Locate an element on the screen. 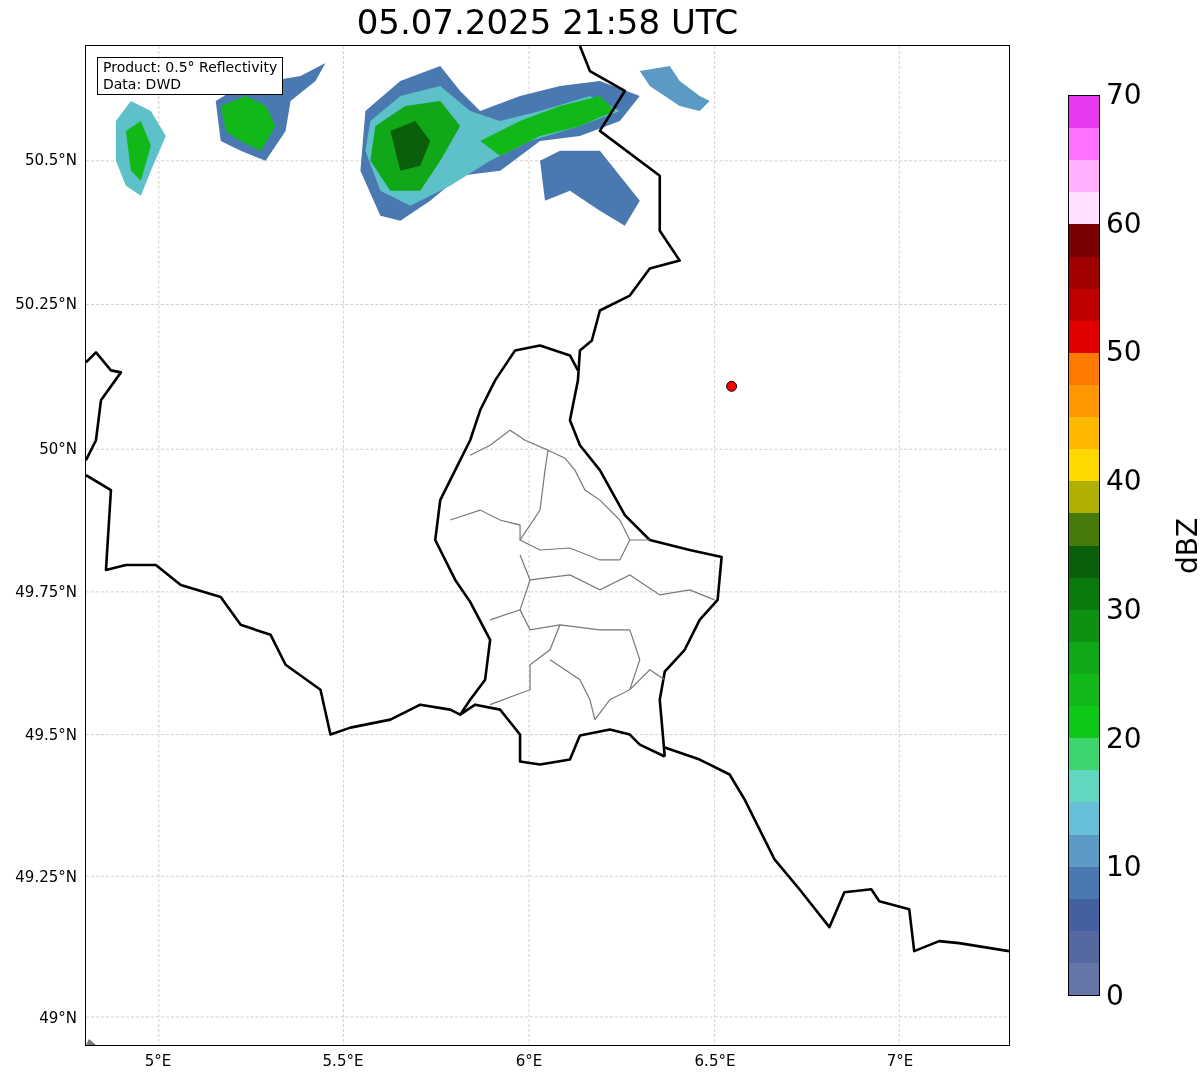 The width and height of the screenshot is (1202, 1081). info-text: Product: 0.5° Reflectivity is located at coordinates (190, 67).